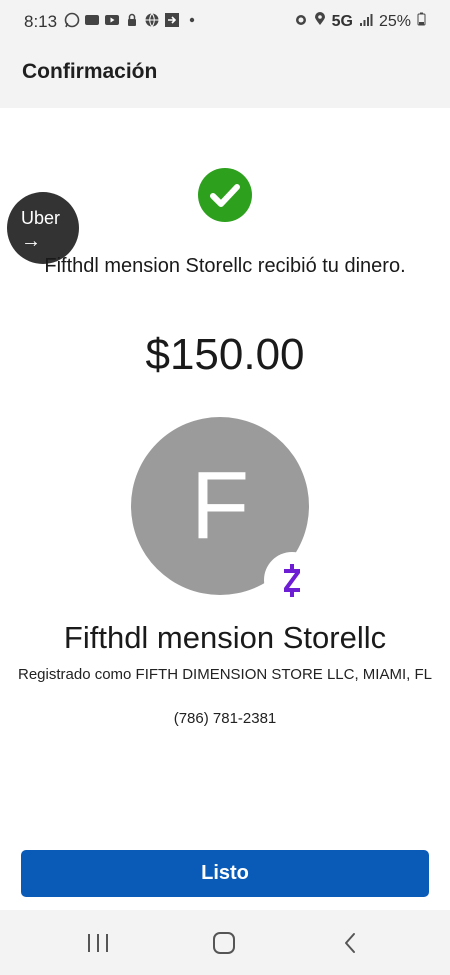 The image size is (450, 975). What do you see at coordinates (220, 505) in the screenshot?
I see `avatar-initial: F` at bounding box center [220, 505].